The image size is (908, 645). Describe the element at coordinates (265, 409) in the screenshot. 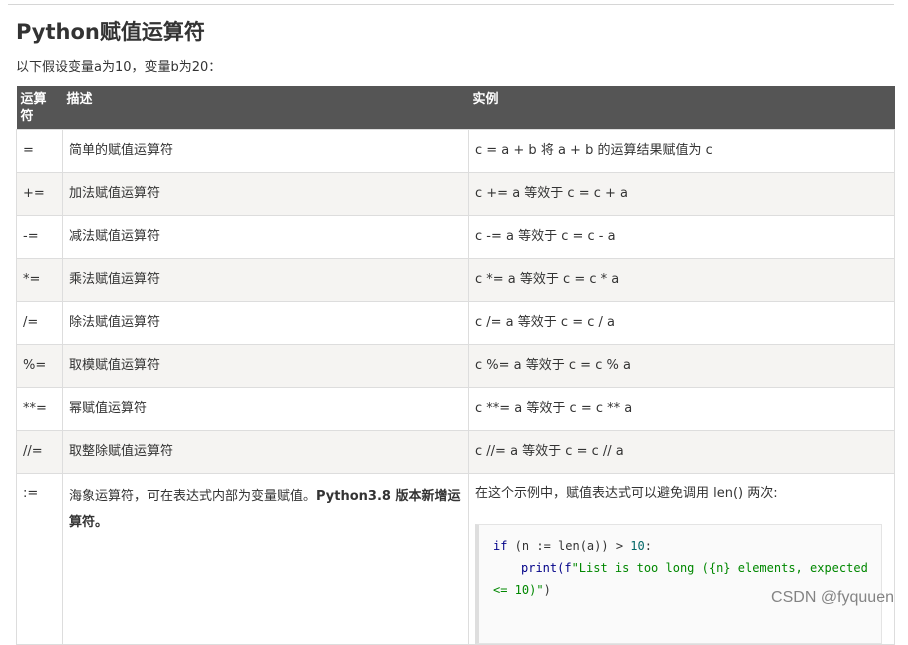

I see `cell-description: 幂赋值运算符` at that location.